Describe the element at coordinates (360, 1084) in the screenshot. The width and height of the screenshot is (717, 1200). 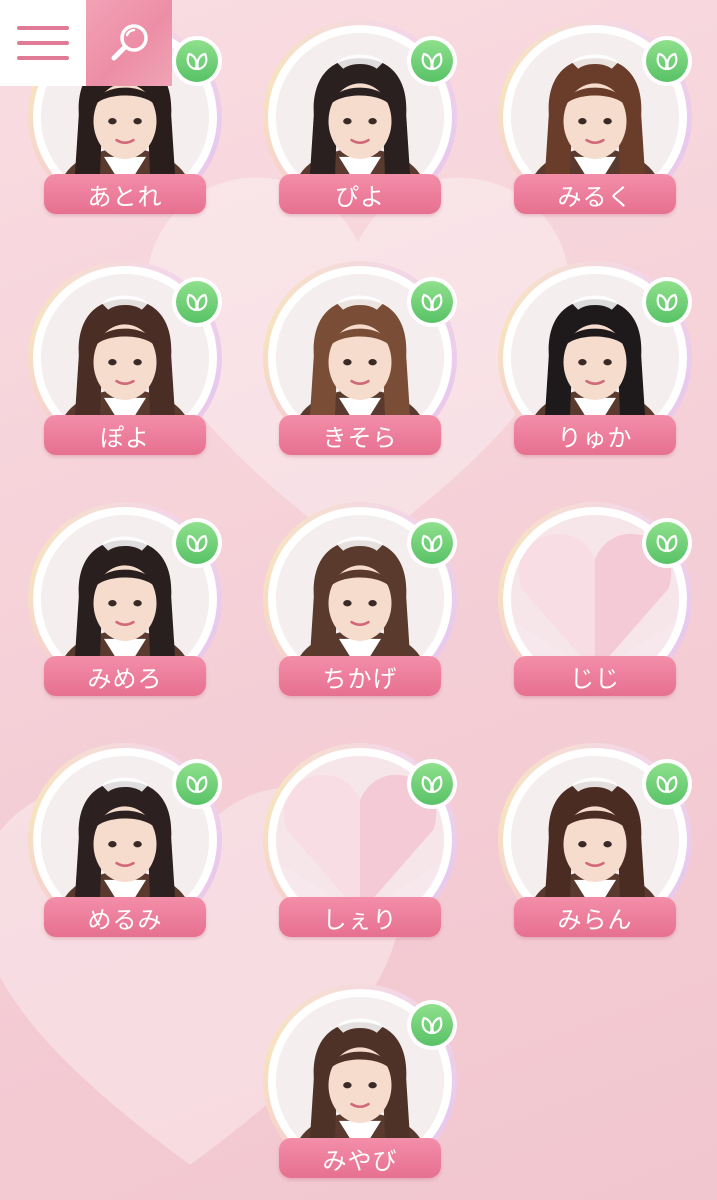
I see `member-card-12: みやび` at that location.